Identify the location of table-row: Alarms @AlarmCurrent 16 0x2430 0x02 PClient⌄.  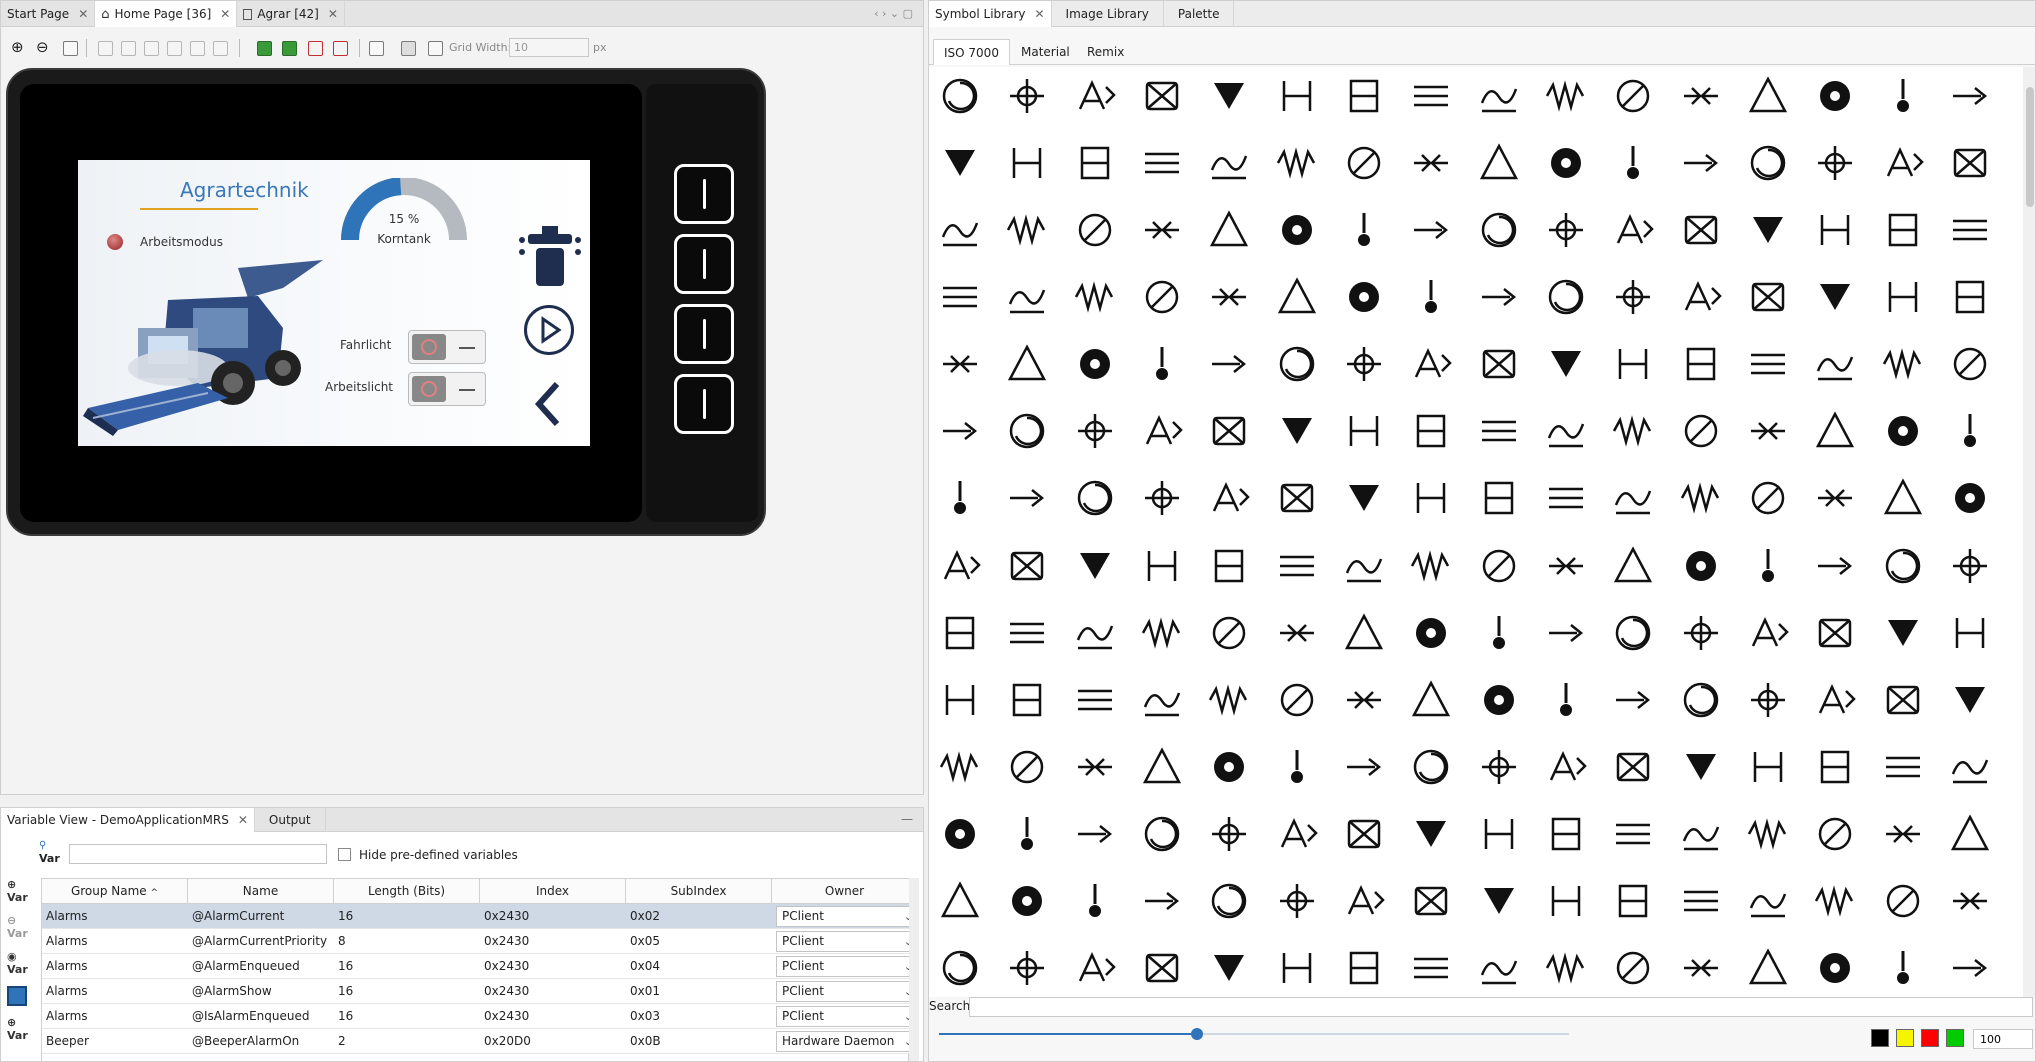
(480, 916).